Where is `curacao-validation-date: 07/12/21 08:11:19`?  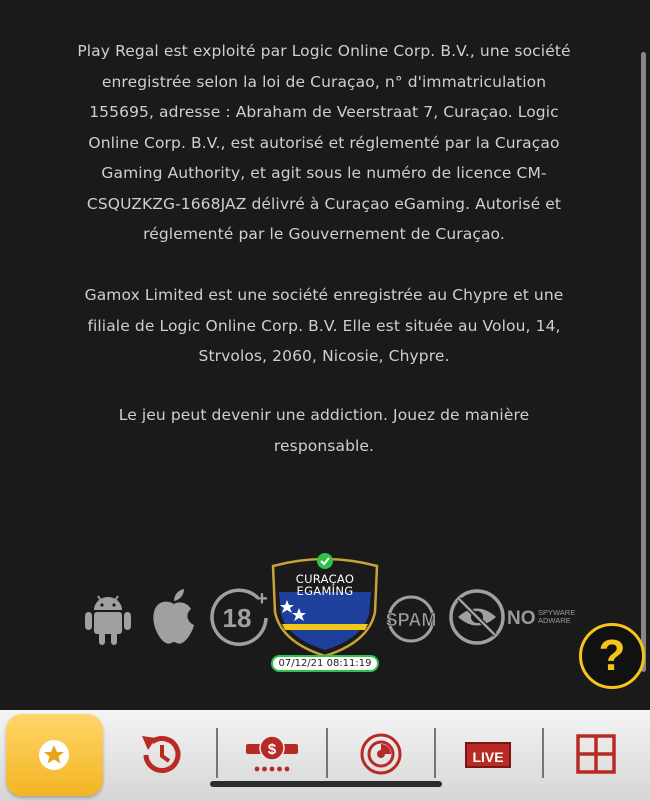
curacao-validation-date: 07/12/21 08:11:19 is located at coordinates (325, 663).